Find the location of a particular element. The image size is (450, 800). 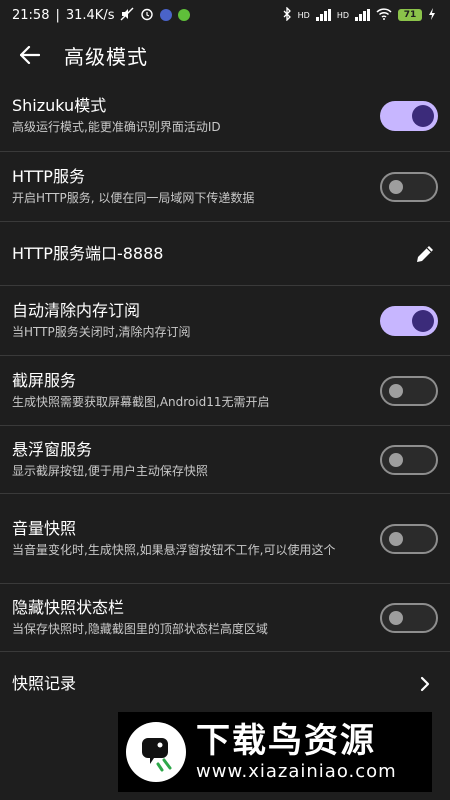

mute-icon is located at coordinates (127, 15).